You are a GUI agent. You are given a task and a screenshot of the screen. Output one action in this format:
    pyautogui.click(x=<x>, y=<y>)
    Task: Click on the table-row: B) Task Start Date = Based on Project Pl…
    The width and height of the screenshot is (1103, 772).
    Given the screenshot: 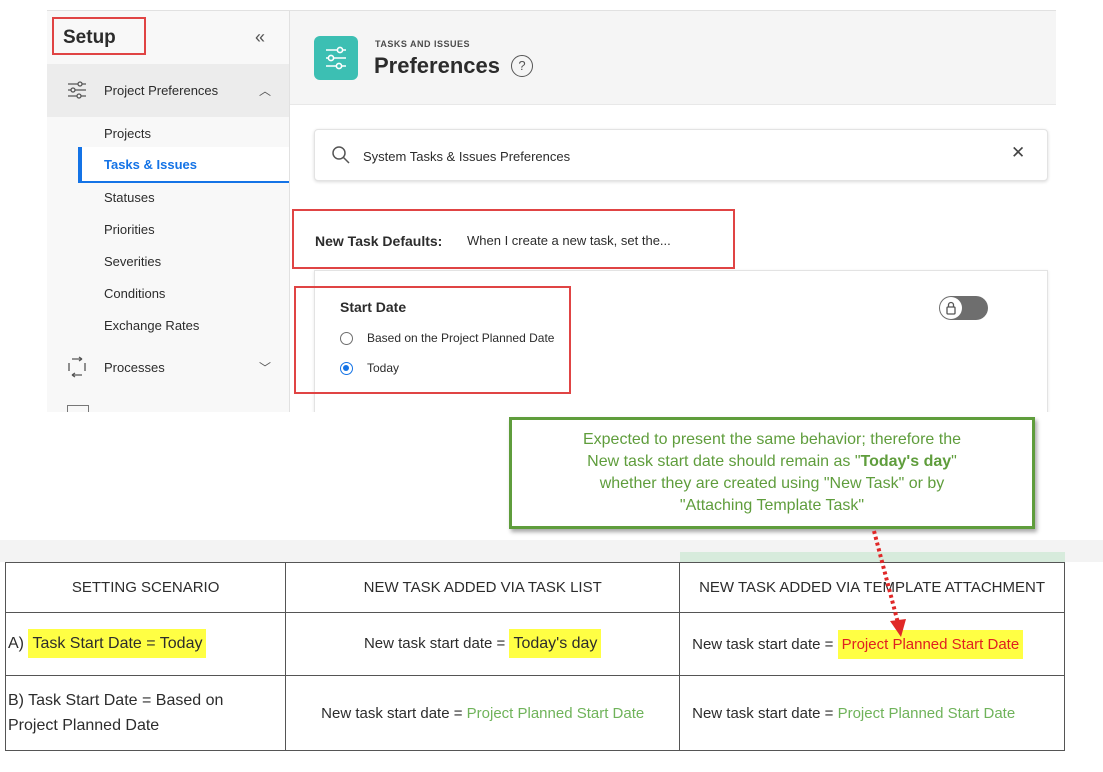 What is the action you would take?
    pyautogui.click(x=534, y=713)
    